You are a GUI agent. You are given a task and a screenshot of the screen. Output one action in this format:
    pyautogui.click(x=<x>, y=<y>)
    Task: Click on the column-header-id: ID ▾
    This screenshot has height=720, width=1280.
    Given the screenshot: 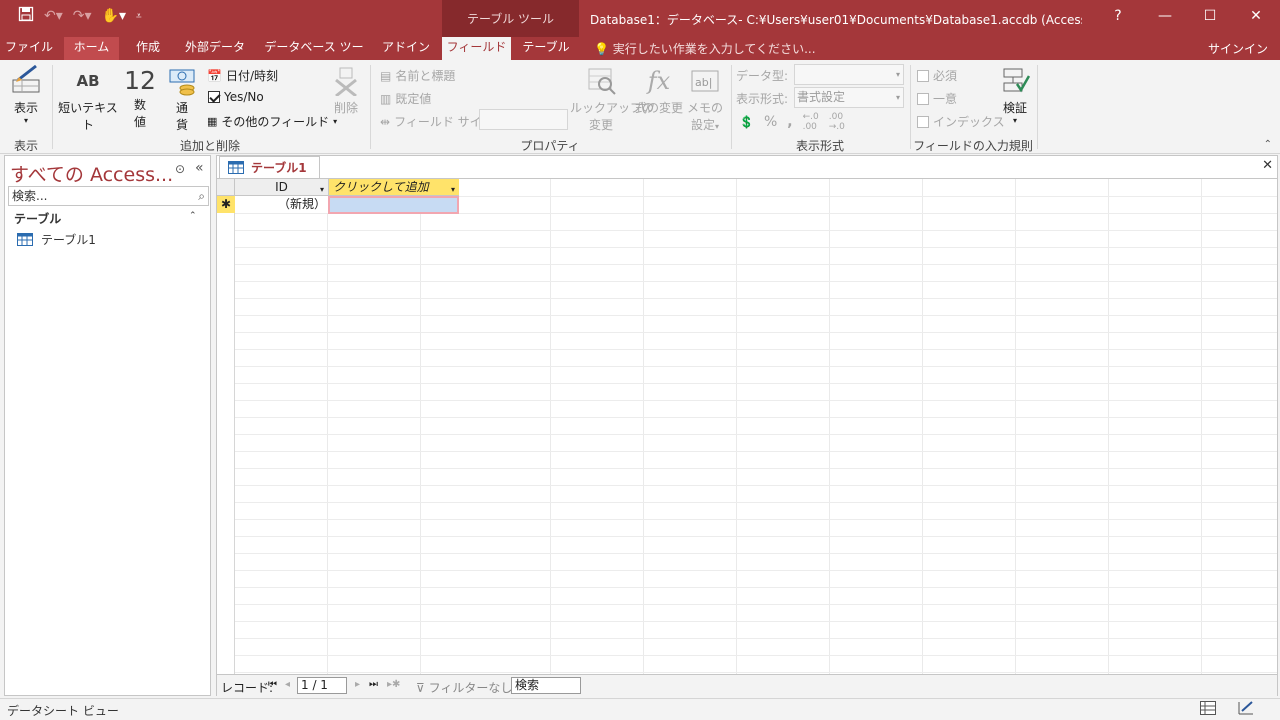 What is the action you would take?
    pyautogui.click(x=282, y=187)
    